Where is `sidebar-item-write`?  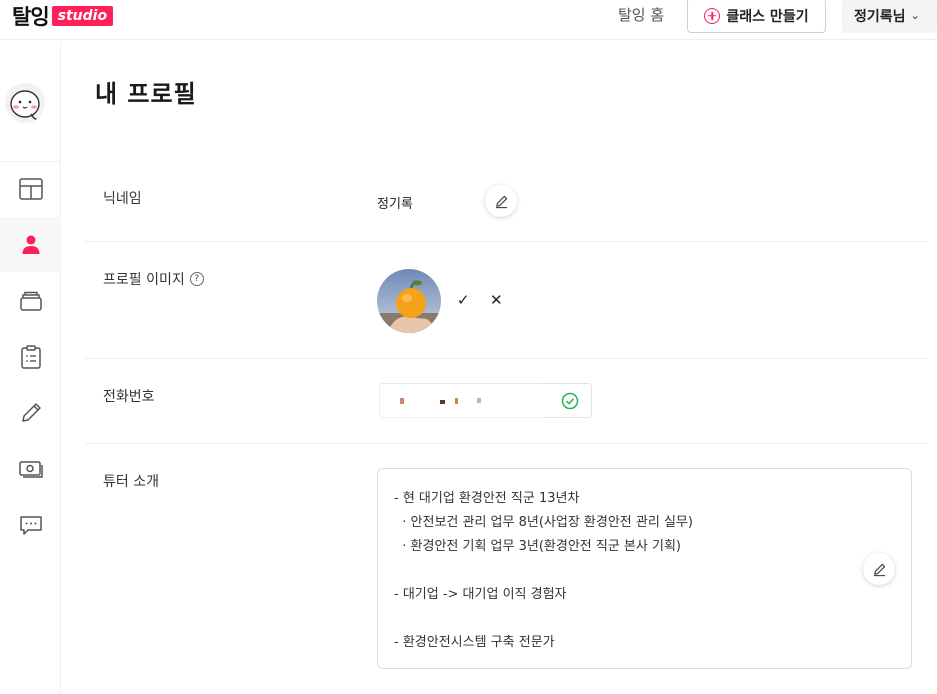 sidebar-item-write is located at coordinates (30, 412).